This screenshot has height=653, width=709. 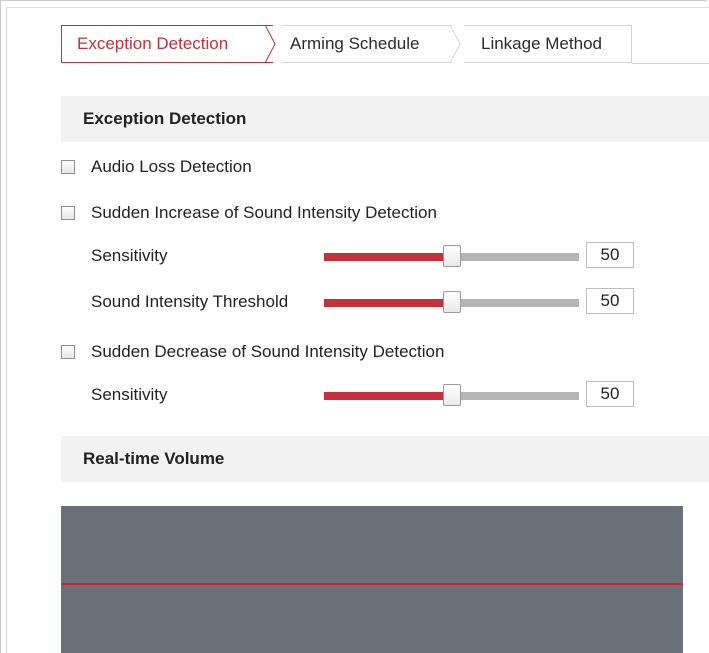 What do you see at coordinates (385, 119) in the screenshot?
I see `section-header-exception: Exception Detection` at bounding box center [385, 119].